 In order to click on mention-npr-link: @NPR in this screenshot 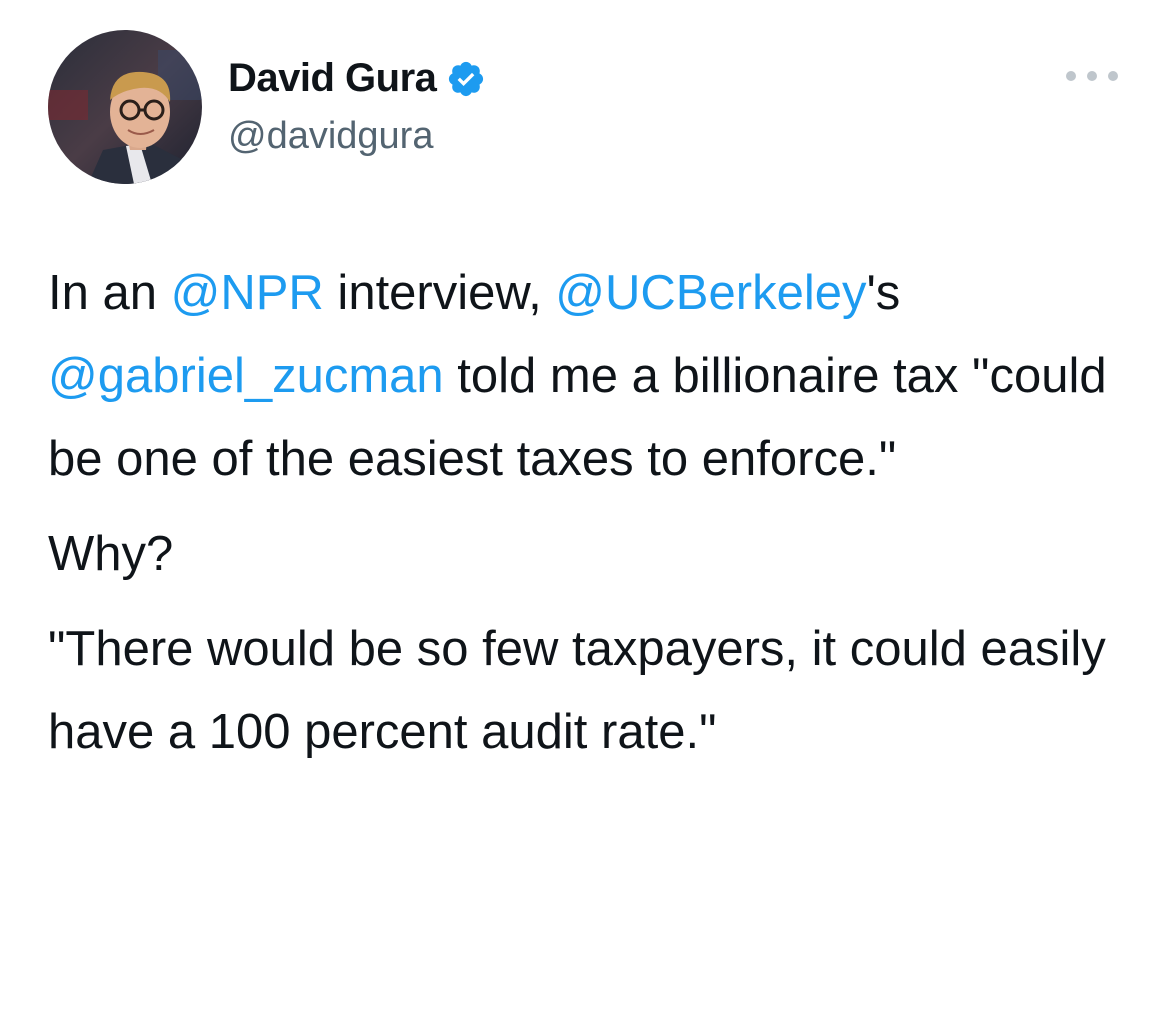, I will do `click(247, 293)`.